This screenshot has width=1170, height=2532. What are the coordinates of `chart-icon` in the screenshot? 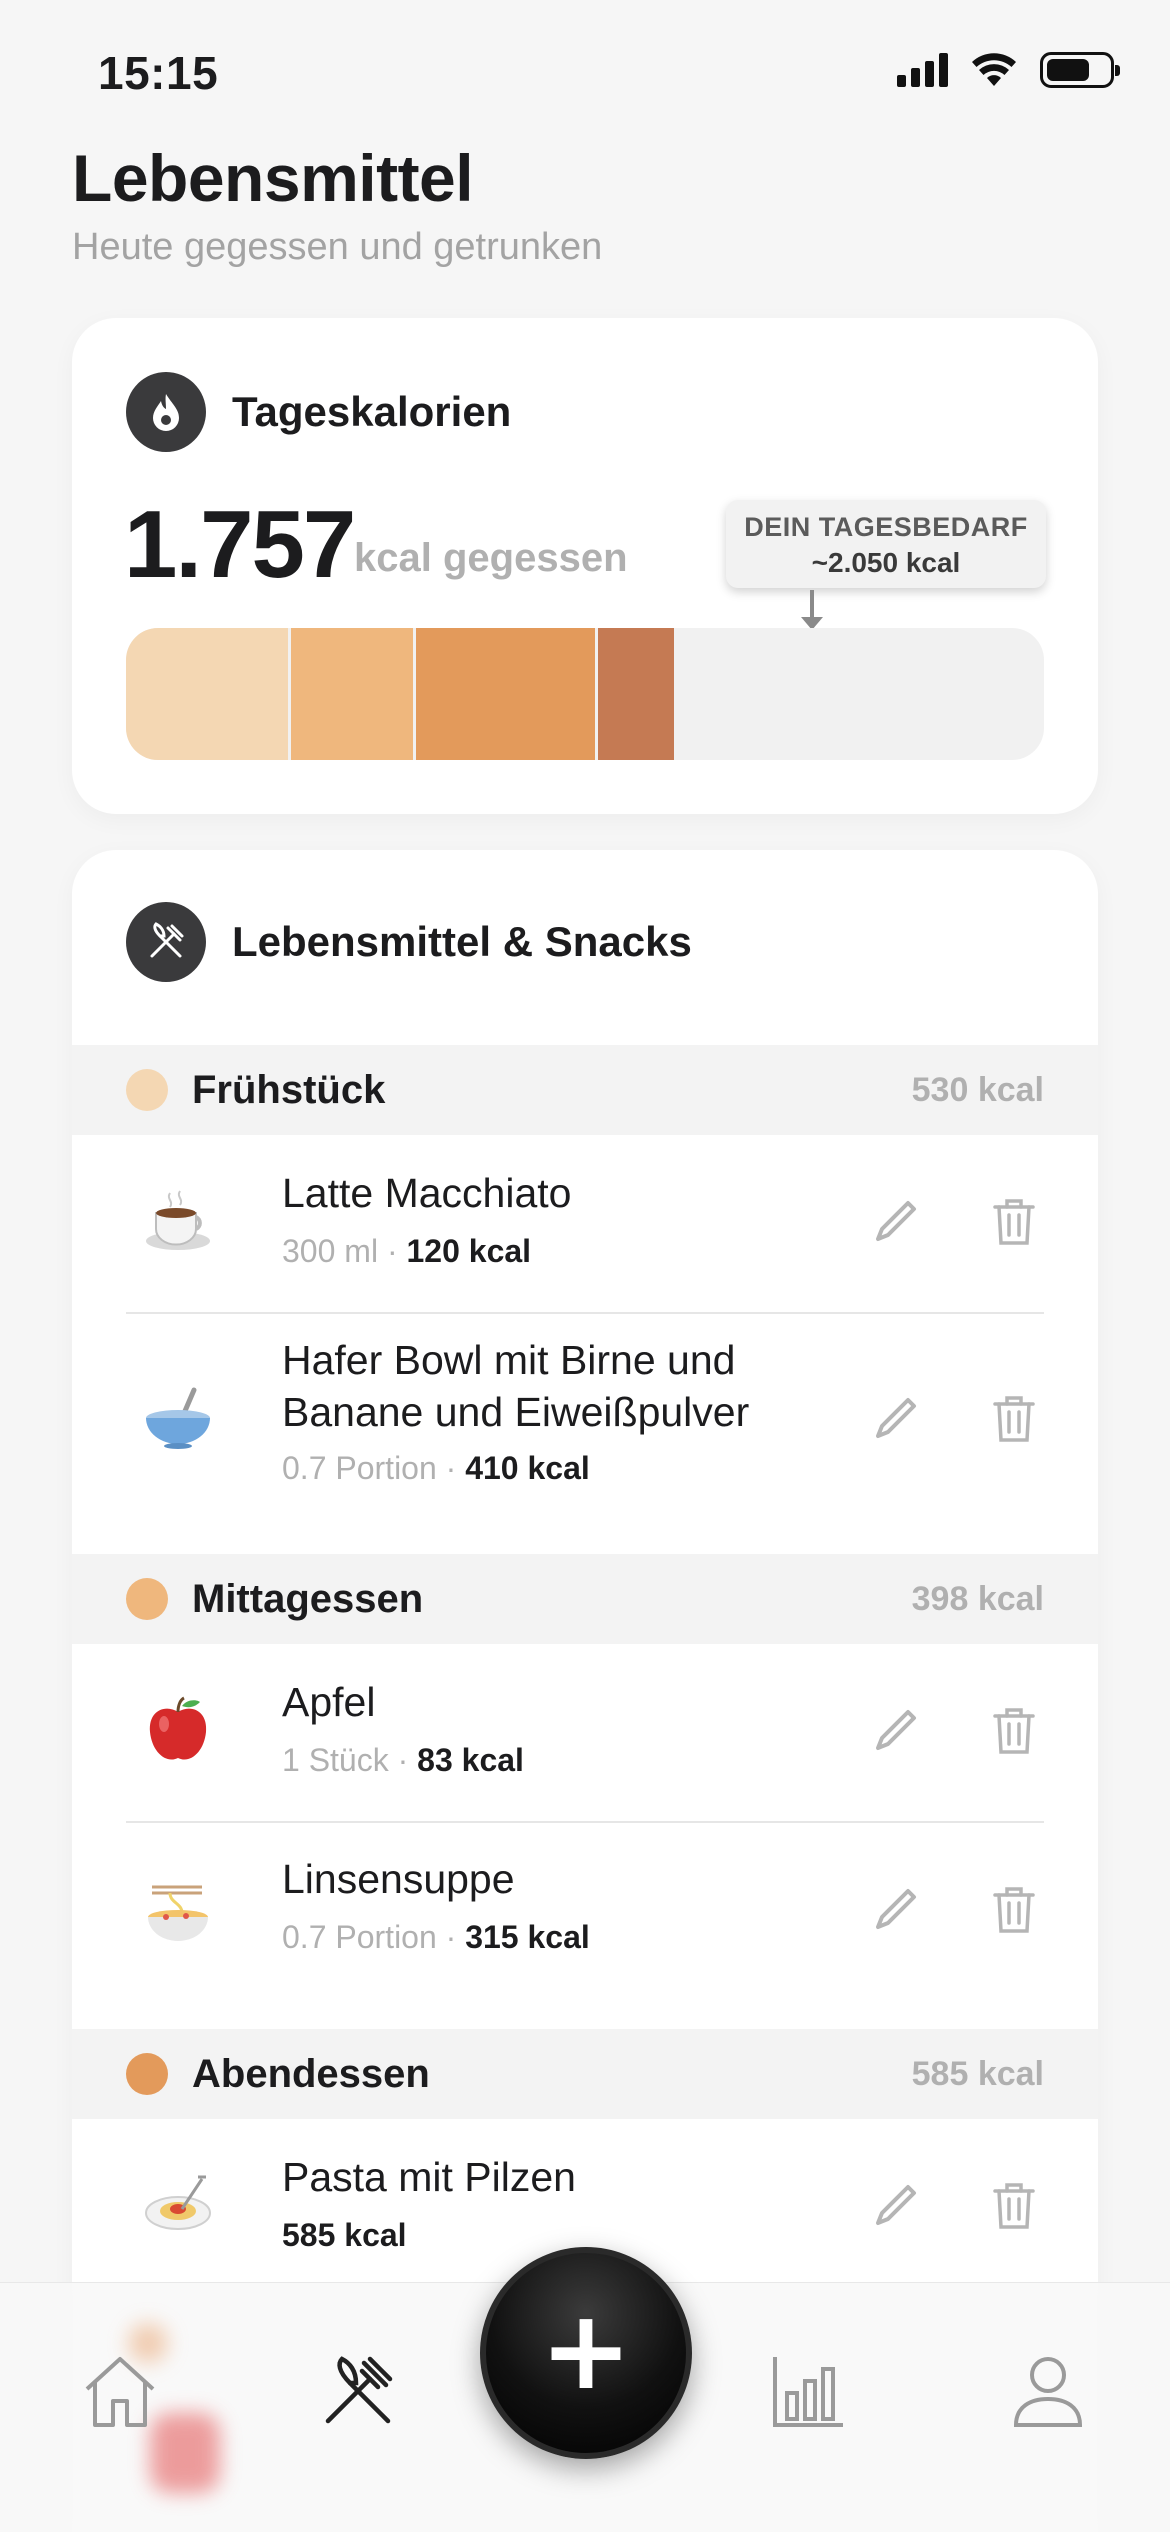 It's located at (808, 2392).